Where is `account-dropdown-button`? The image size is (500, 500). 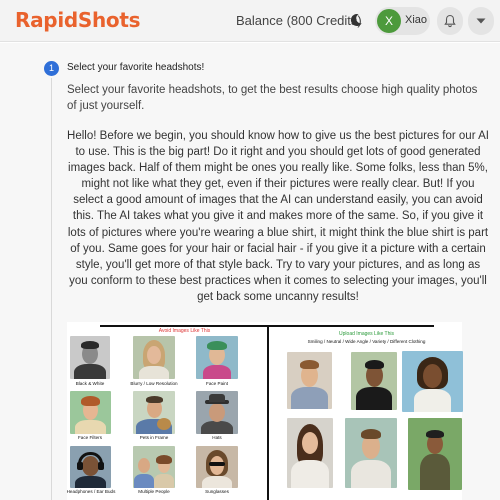
account-dropdown-button is located at coordinates (481, 21).